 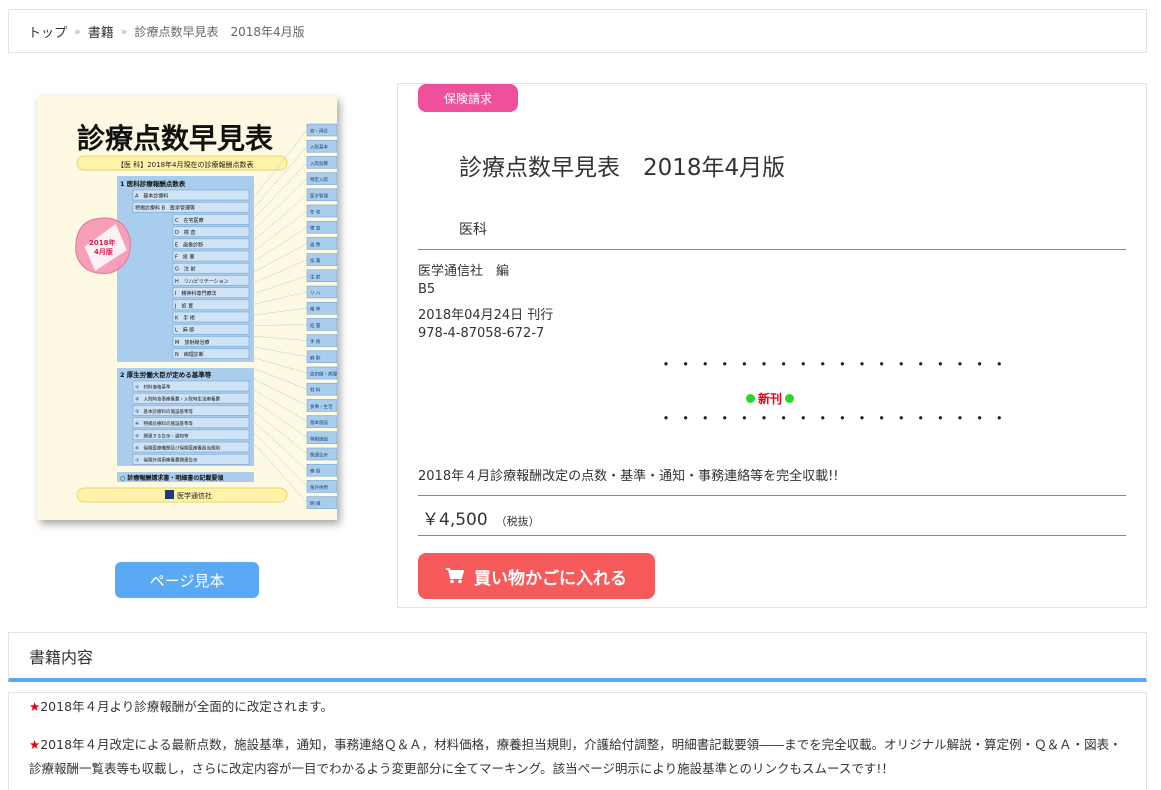 I want to click on cover-index-tab-label: 入院加算, so click(x=319, y=163).